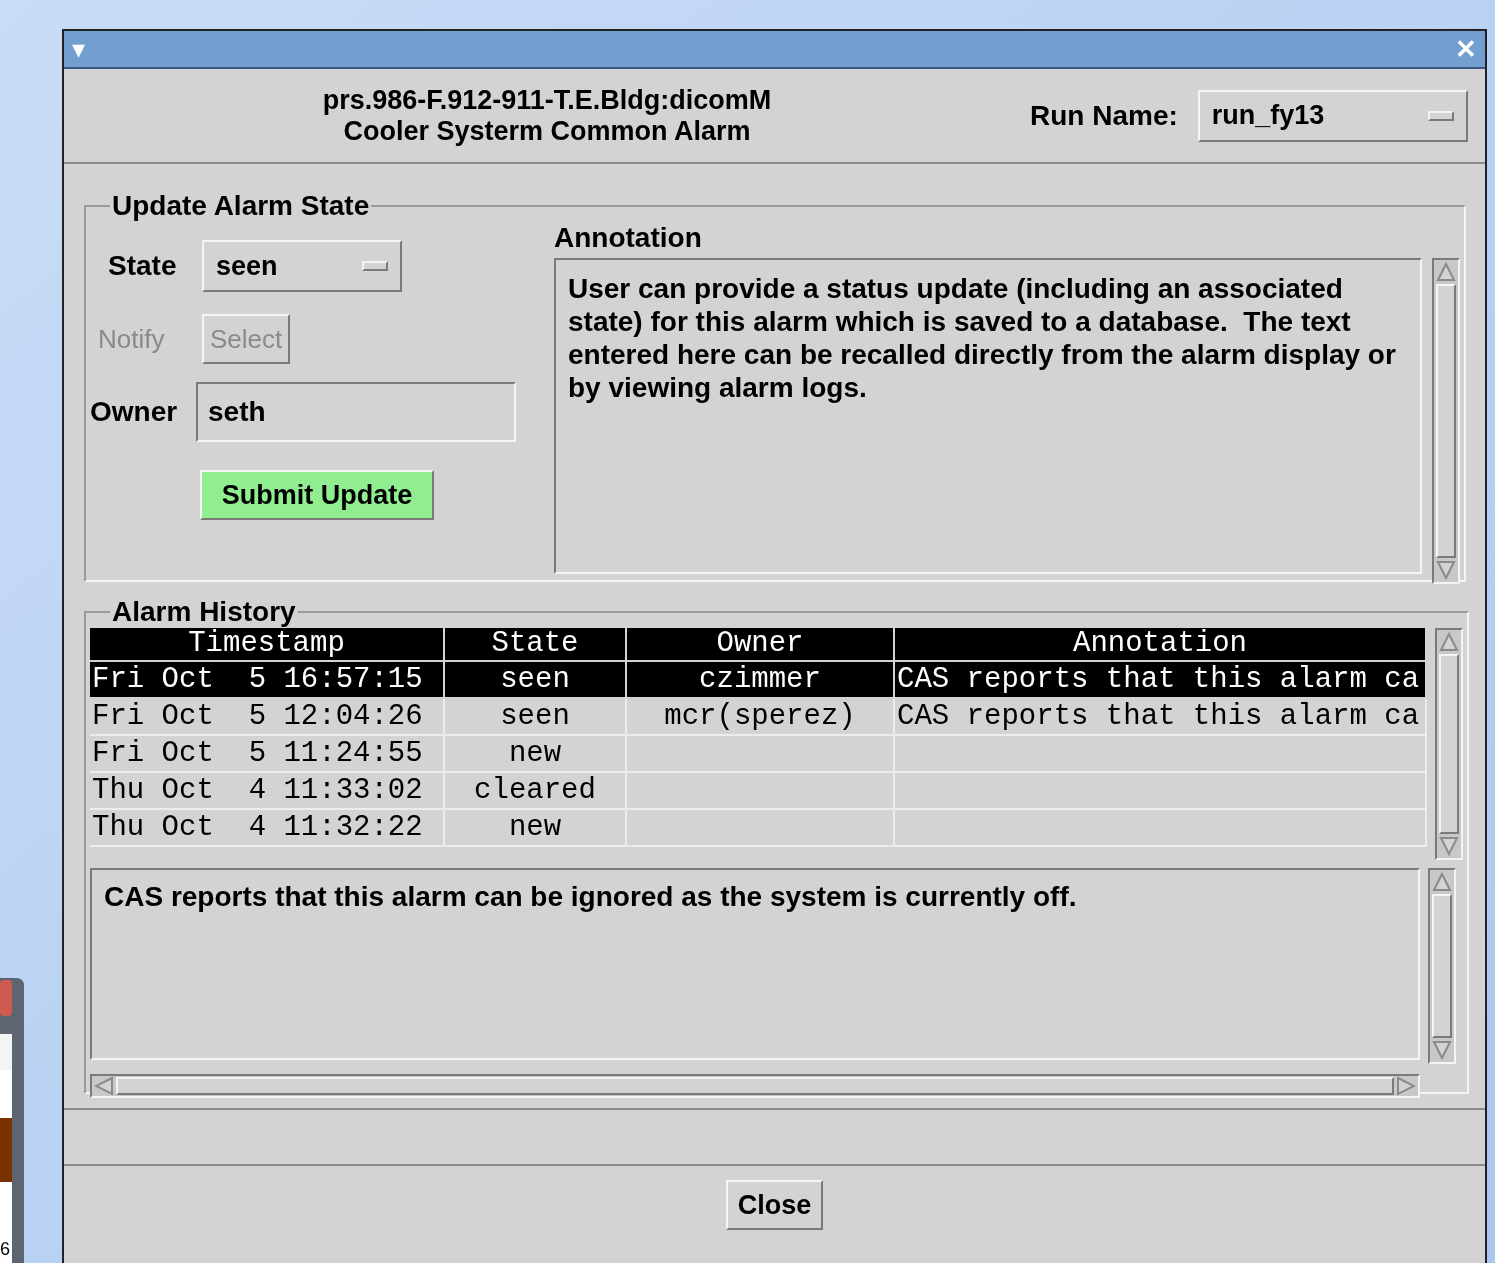 This screenshot has width=1495, height=1263. Describe the element at coordinates (758, 828) in the screenshot. I see `history-row: Thu Oct 4 11:32:22 new` at that location.